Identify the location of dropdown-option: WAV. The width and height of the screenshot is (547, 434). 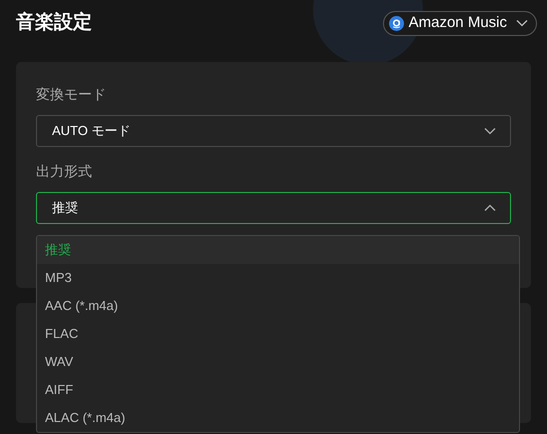
(278, 362).